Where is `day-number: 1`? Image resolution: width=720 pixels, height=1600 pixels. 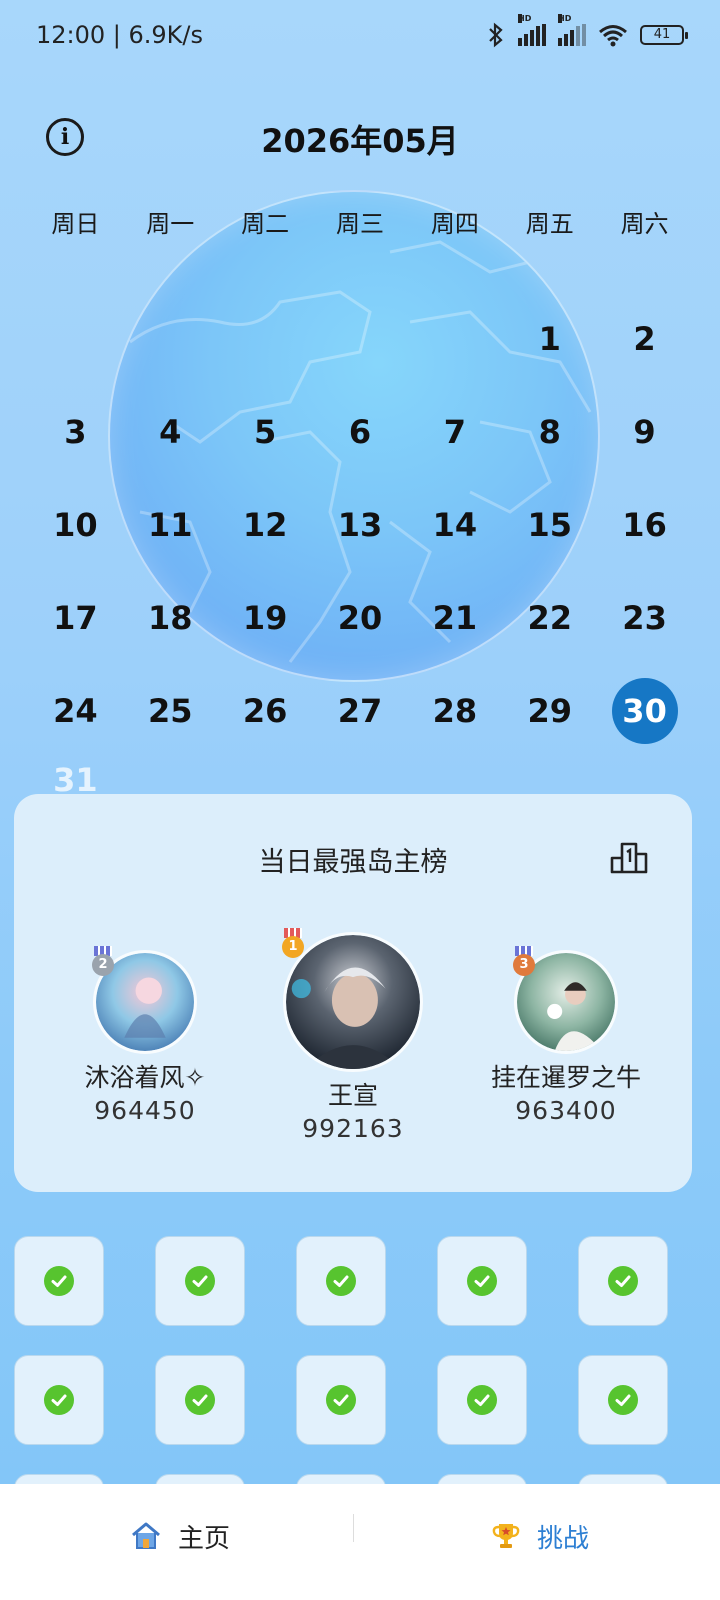 day-number: 1 is located at coordinates (549, 338).